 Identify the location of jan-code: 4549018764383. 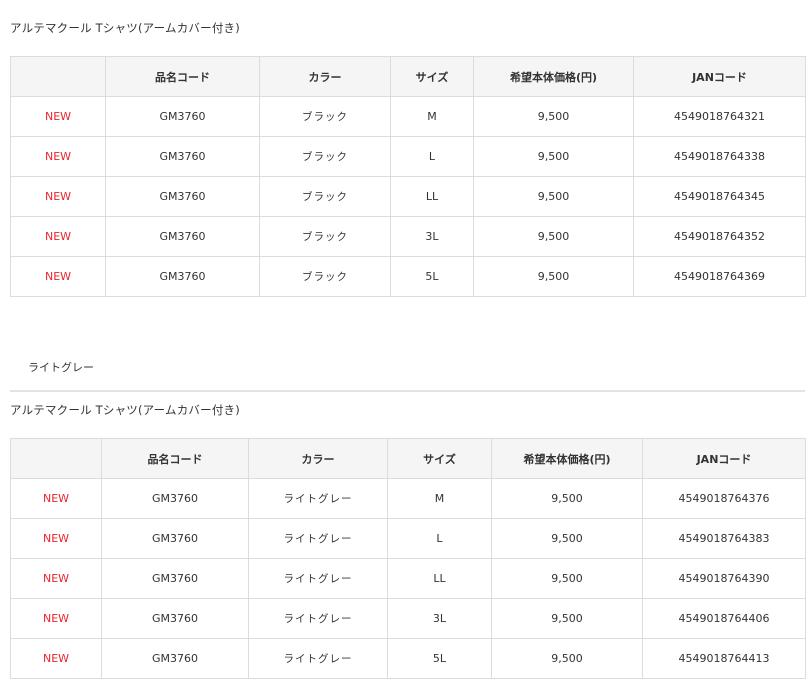
(724, 538).